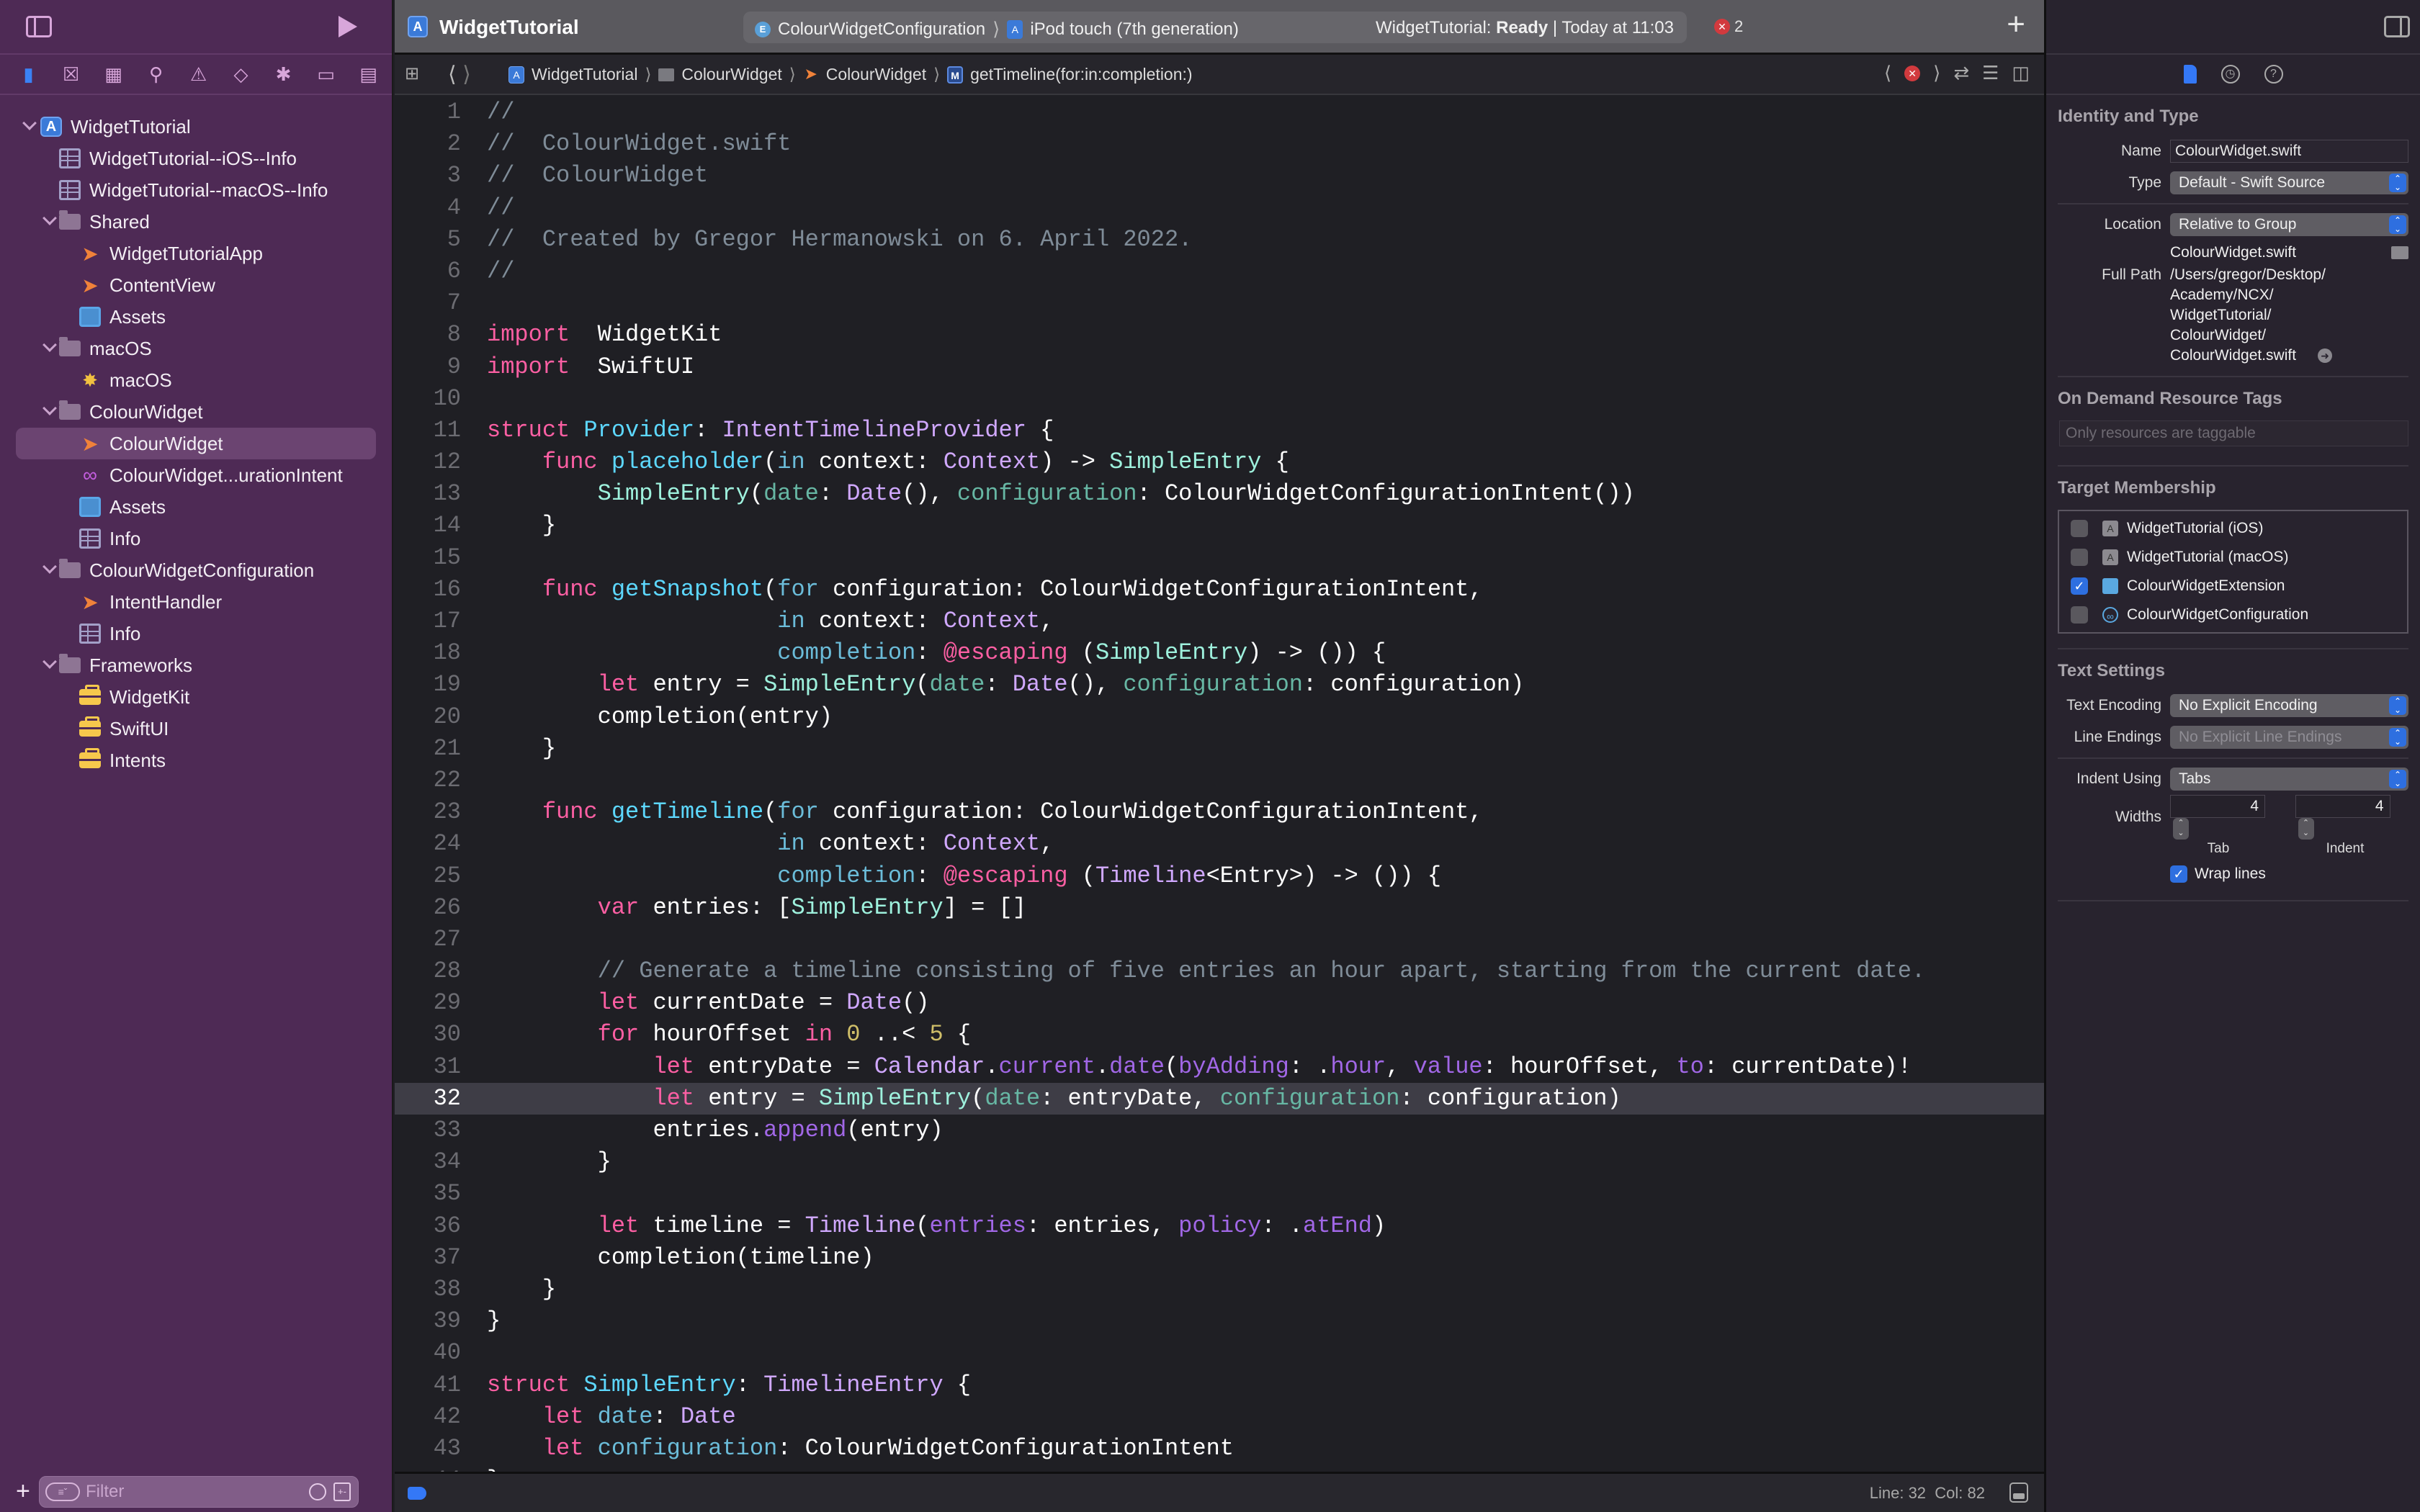  What do you see at coordinates (62, 1491) in the screenshot?
I see `filter-options-icon: ≡ˇ` at bounding box center [62, 1491].